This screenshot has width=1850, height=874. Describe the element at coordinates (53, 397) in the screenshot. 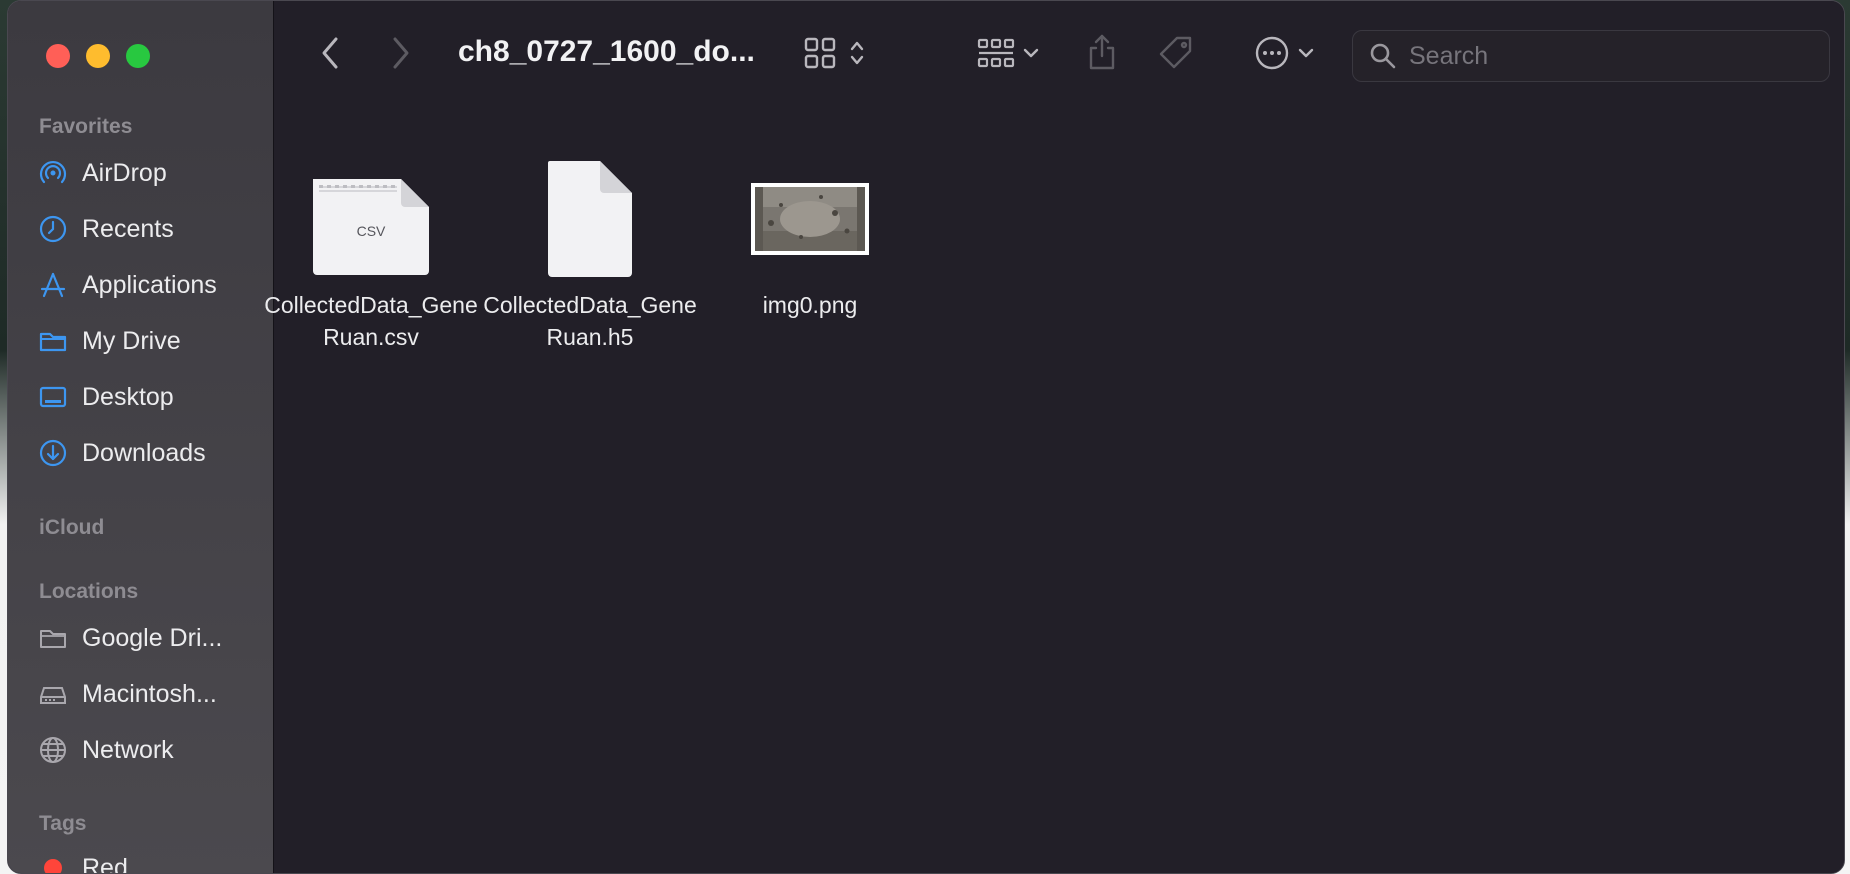

I see `desktop-icon` at that location.